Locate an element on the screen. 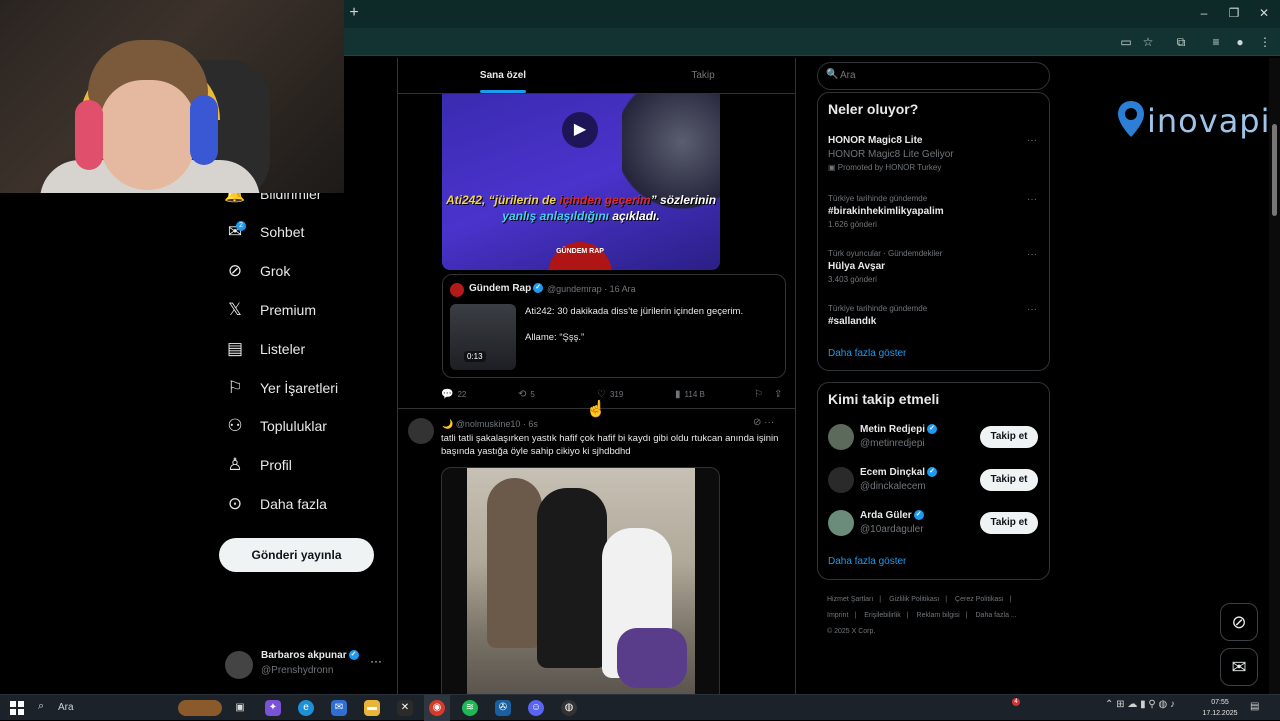  nav-item-profile: ♙ Profil is located at coordinates (257, 465).